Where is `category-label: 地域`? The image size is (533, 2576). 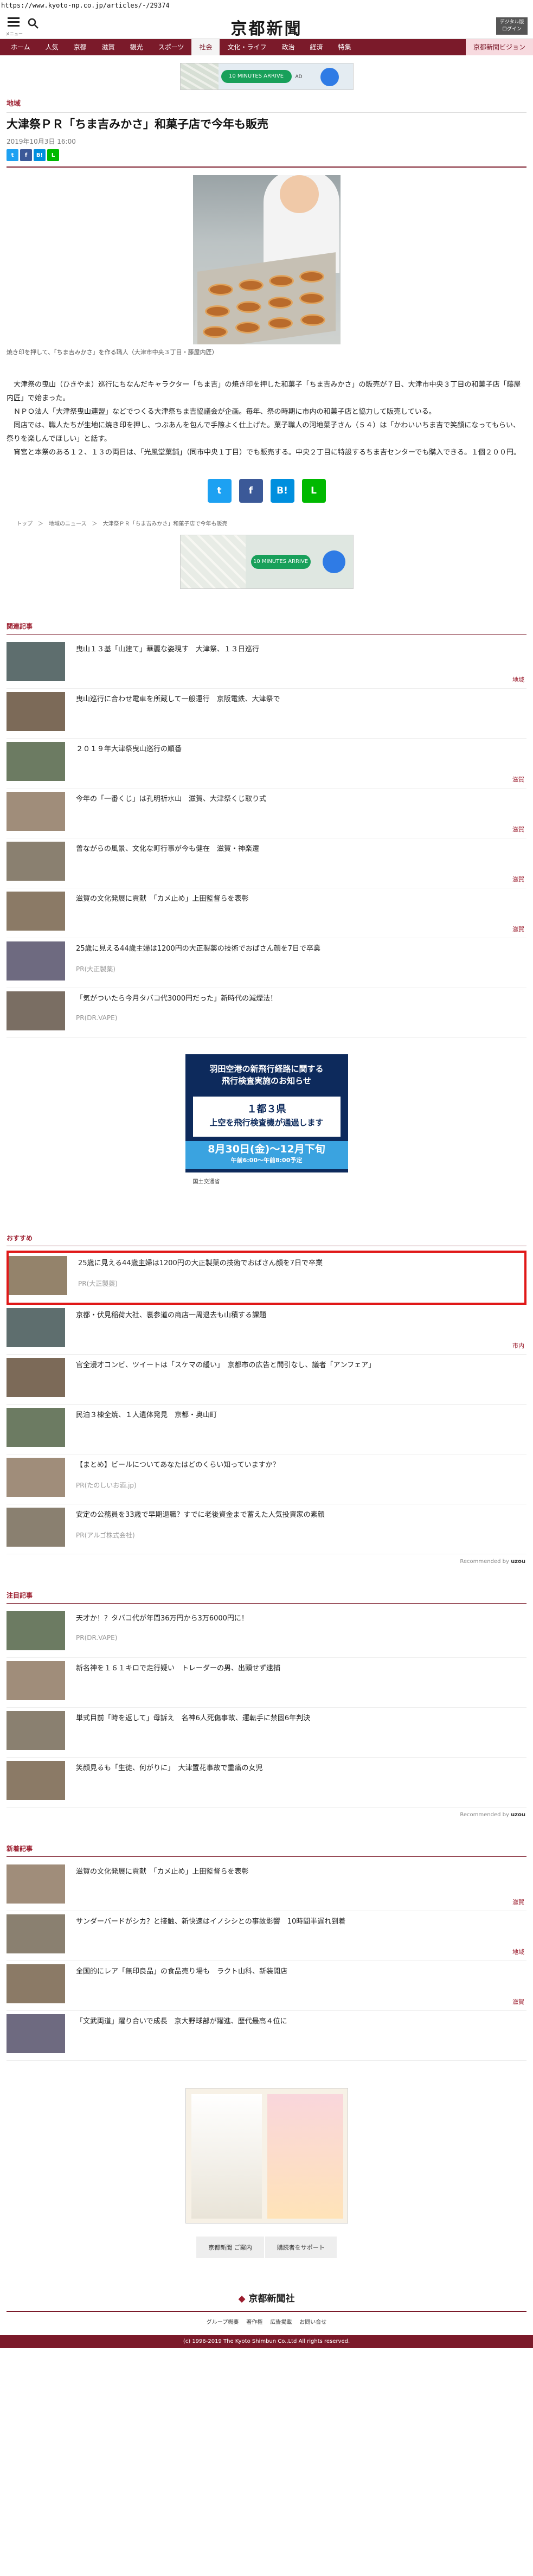 category-label: 地域 is located at coordinates (518, 679).